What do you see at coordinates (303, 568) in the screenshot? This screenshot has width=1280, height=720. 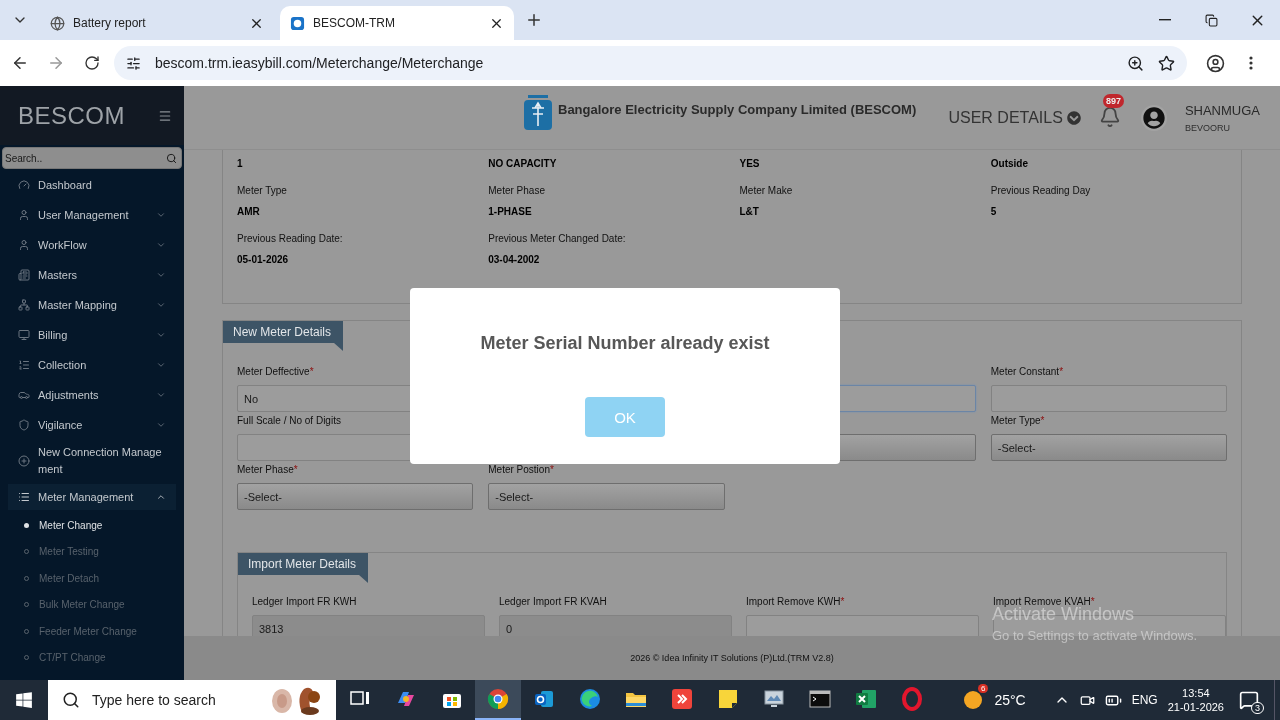 I see `section-title: Import Meter Details` at bounding box center [303, 568].